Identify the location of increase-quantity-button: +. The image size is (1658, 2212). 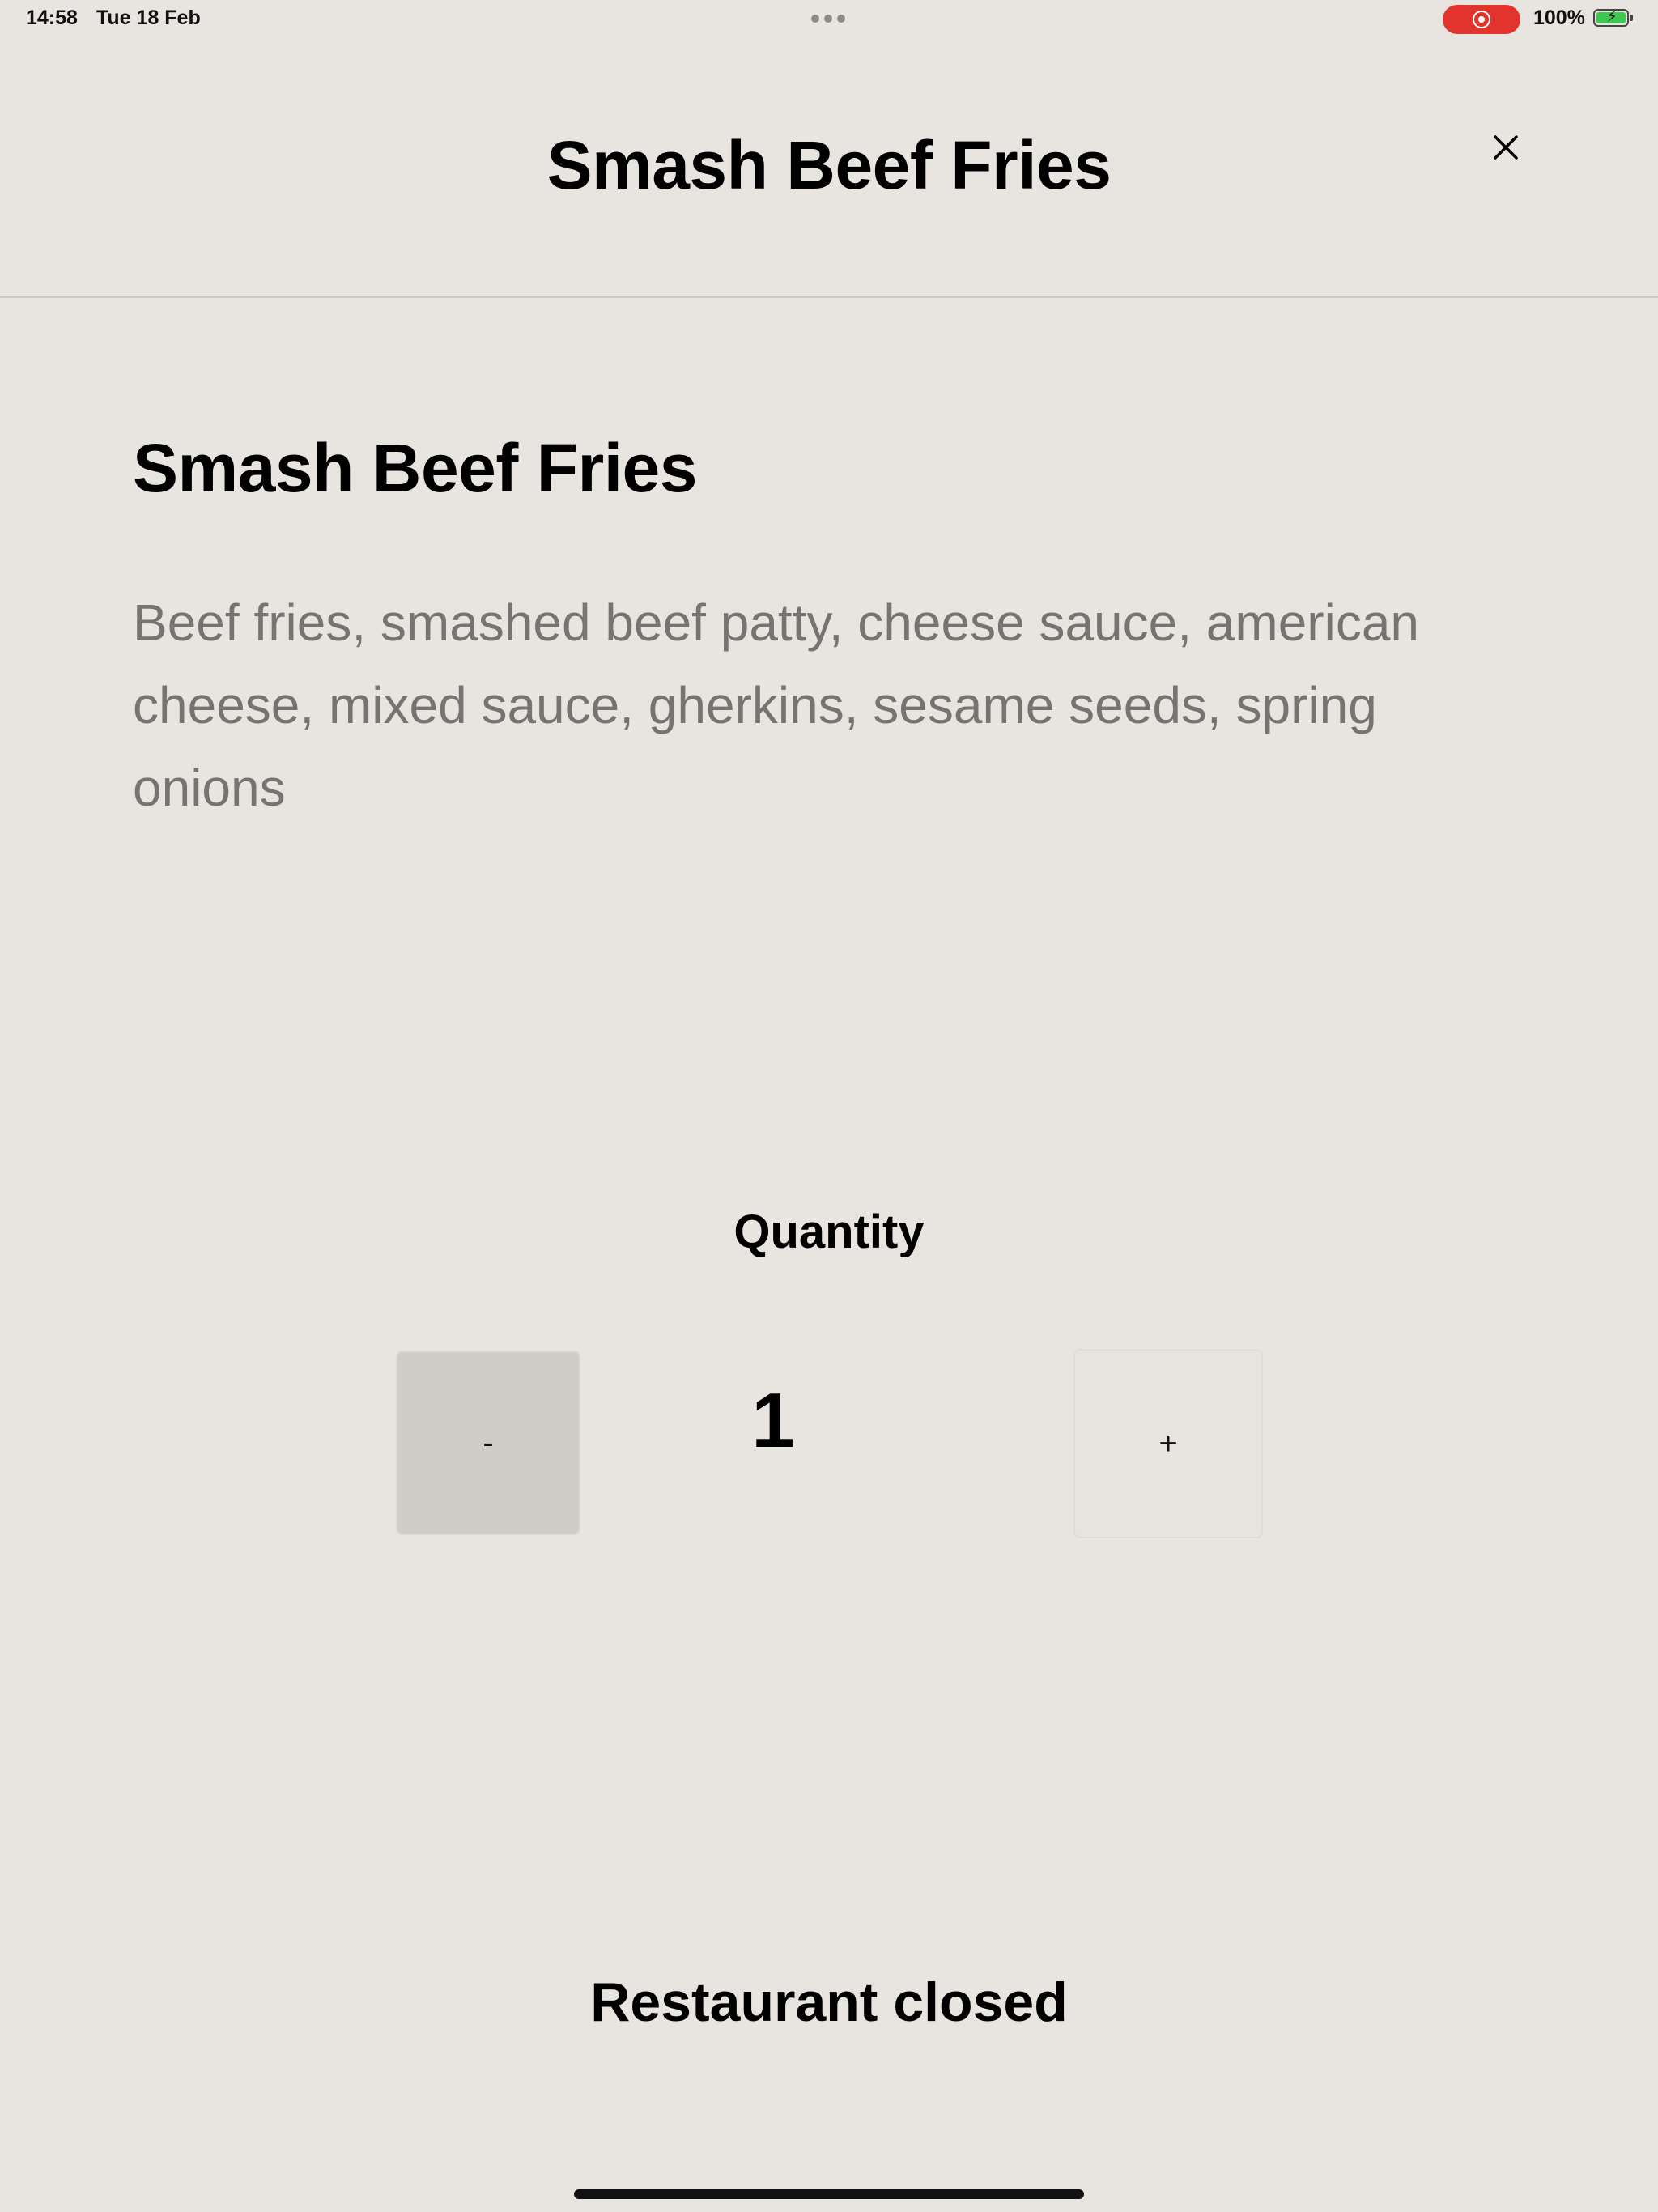
(1168, 1444).